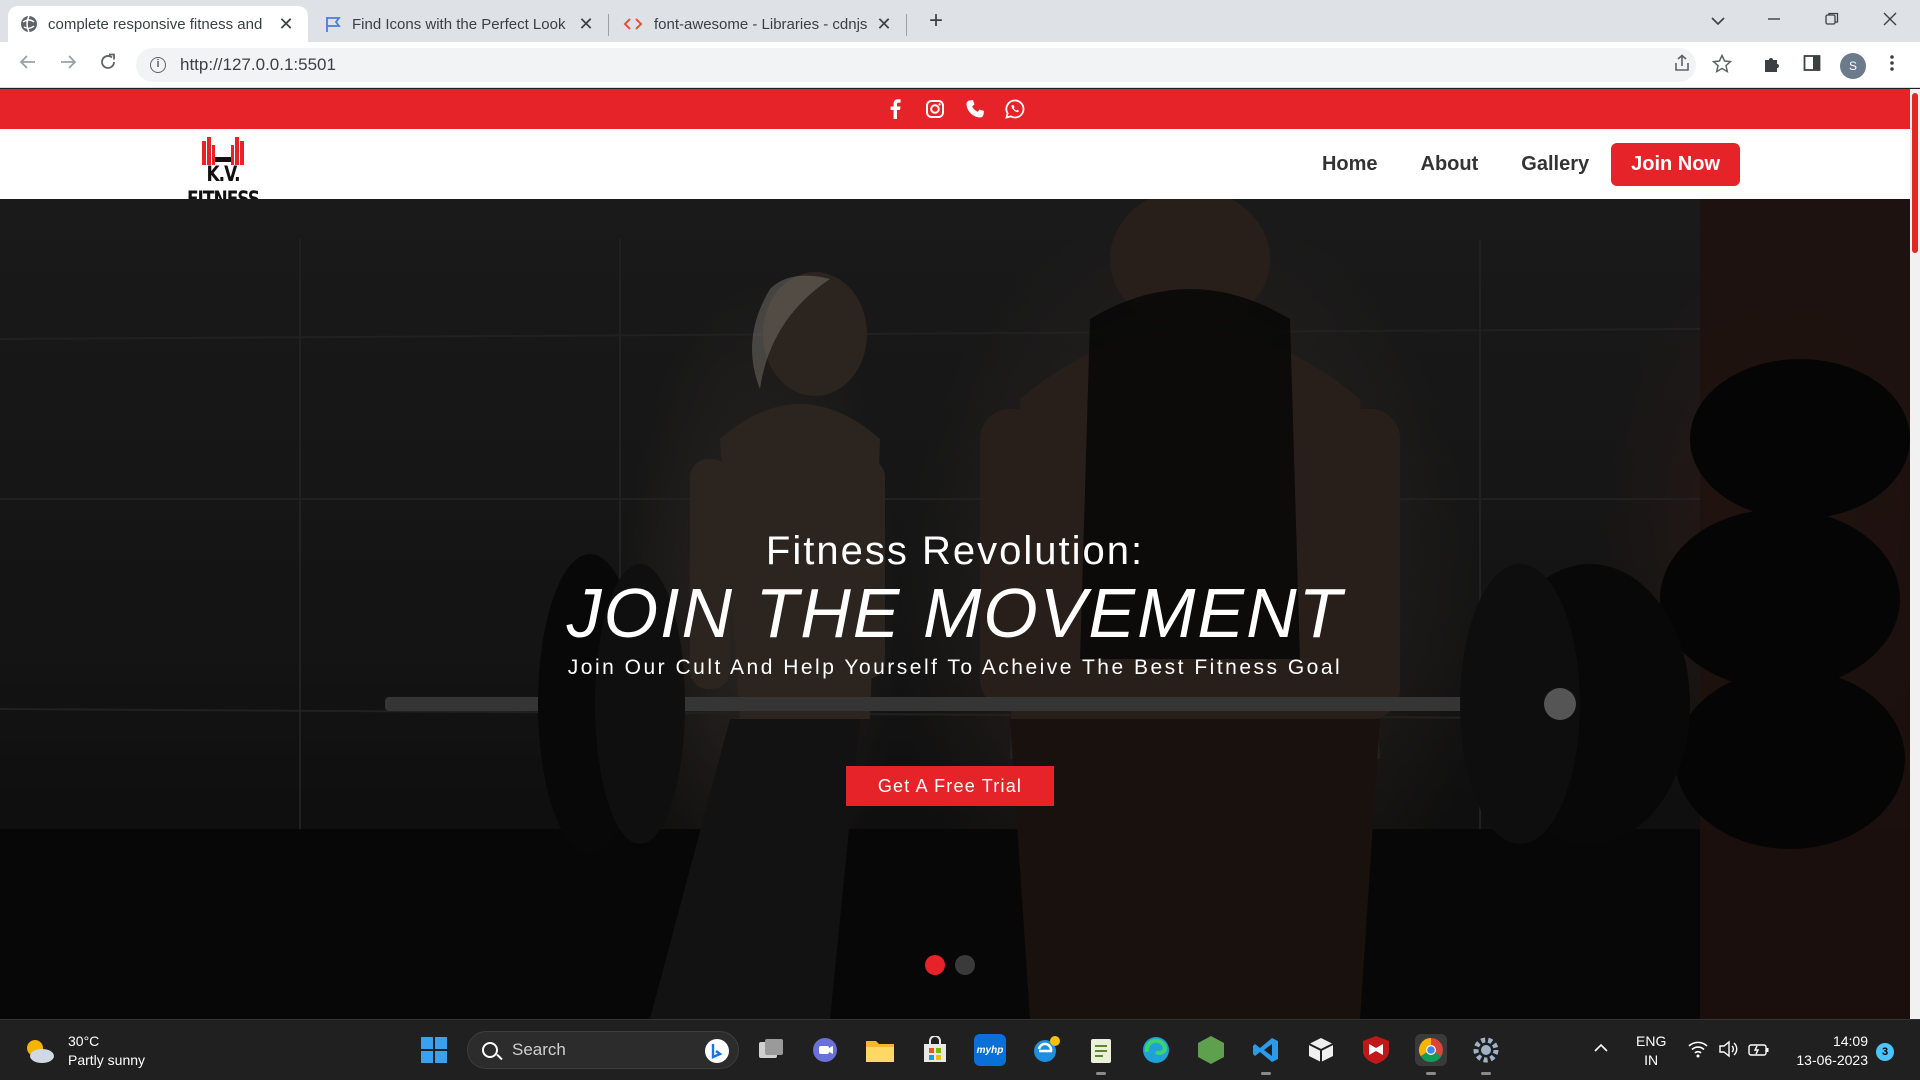 The width and height of the screenshot is (1920, 1080). What do you see at coordinates (1758, 1050) in the screenshot?
I see `battery-icon` at bounding box center [1758, 1050].